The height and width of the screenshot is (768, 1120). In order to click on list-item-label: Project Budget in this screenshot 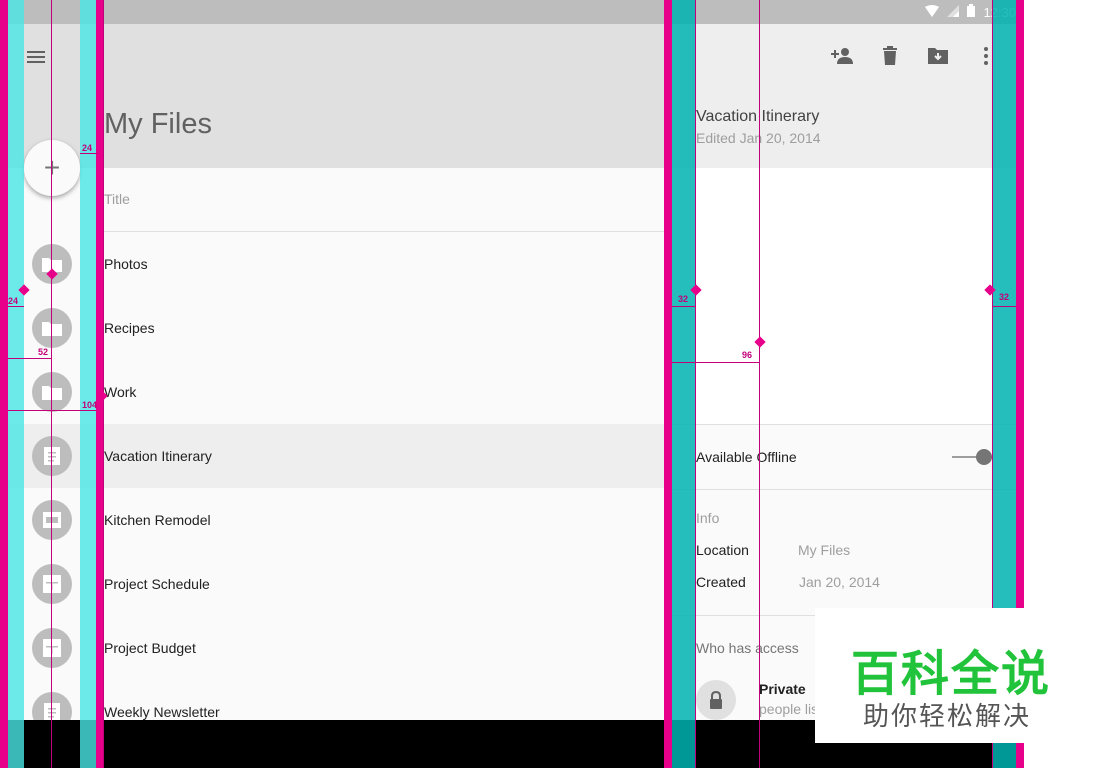, I will do `click(150, 648)`.